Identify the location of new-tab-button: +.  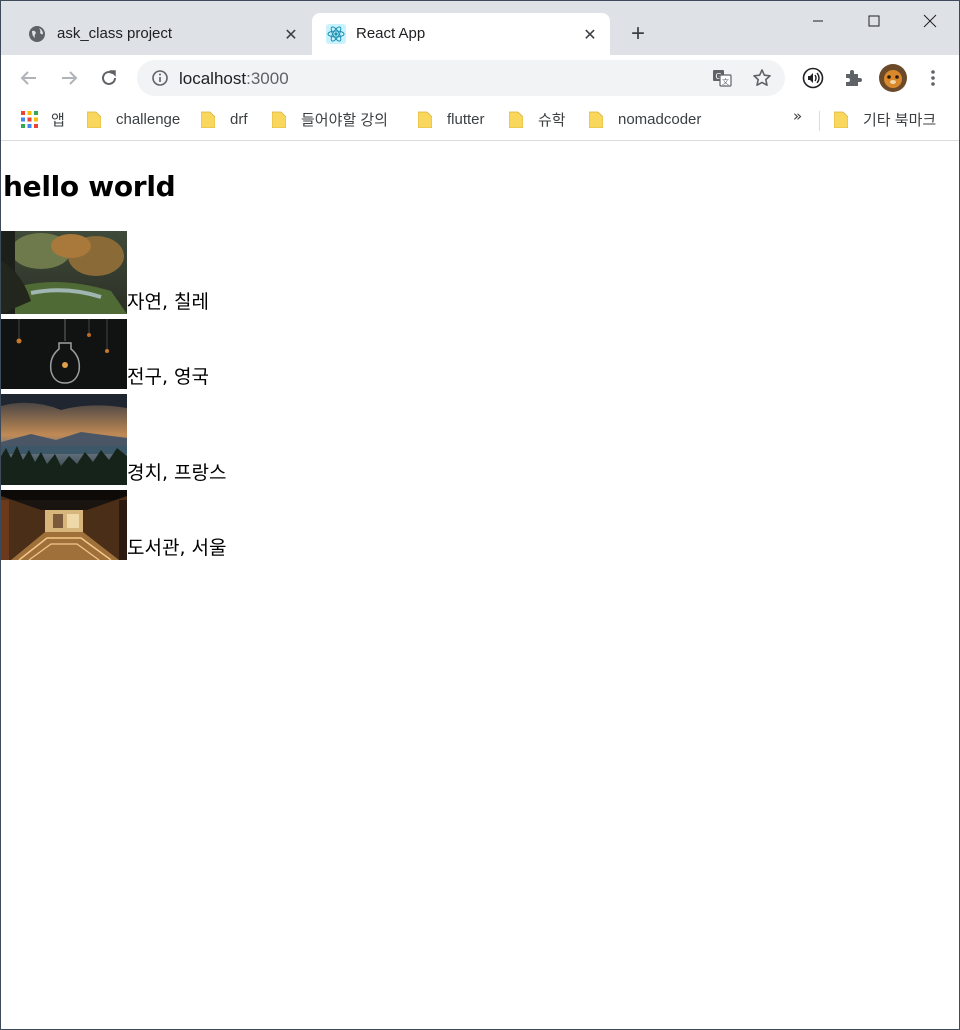
(638, 33).